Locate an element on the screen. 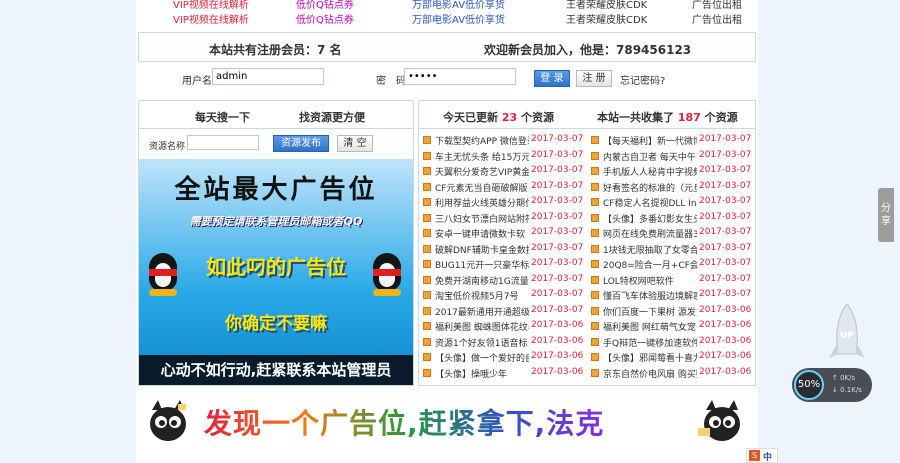  resource-list-item: 利用荐益火线英雄分期付 2017-03-07 is located at coordinates (506, 202).